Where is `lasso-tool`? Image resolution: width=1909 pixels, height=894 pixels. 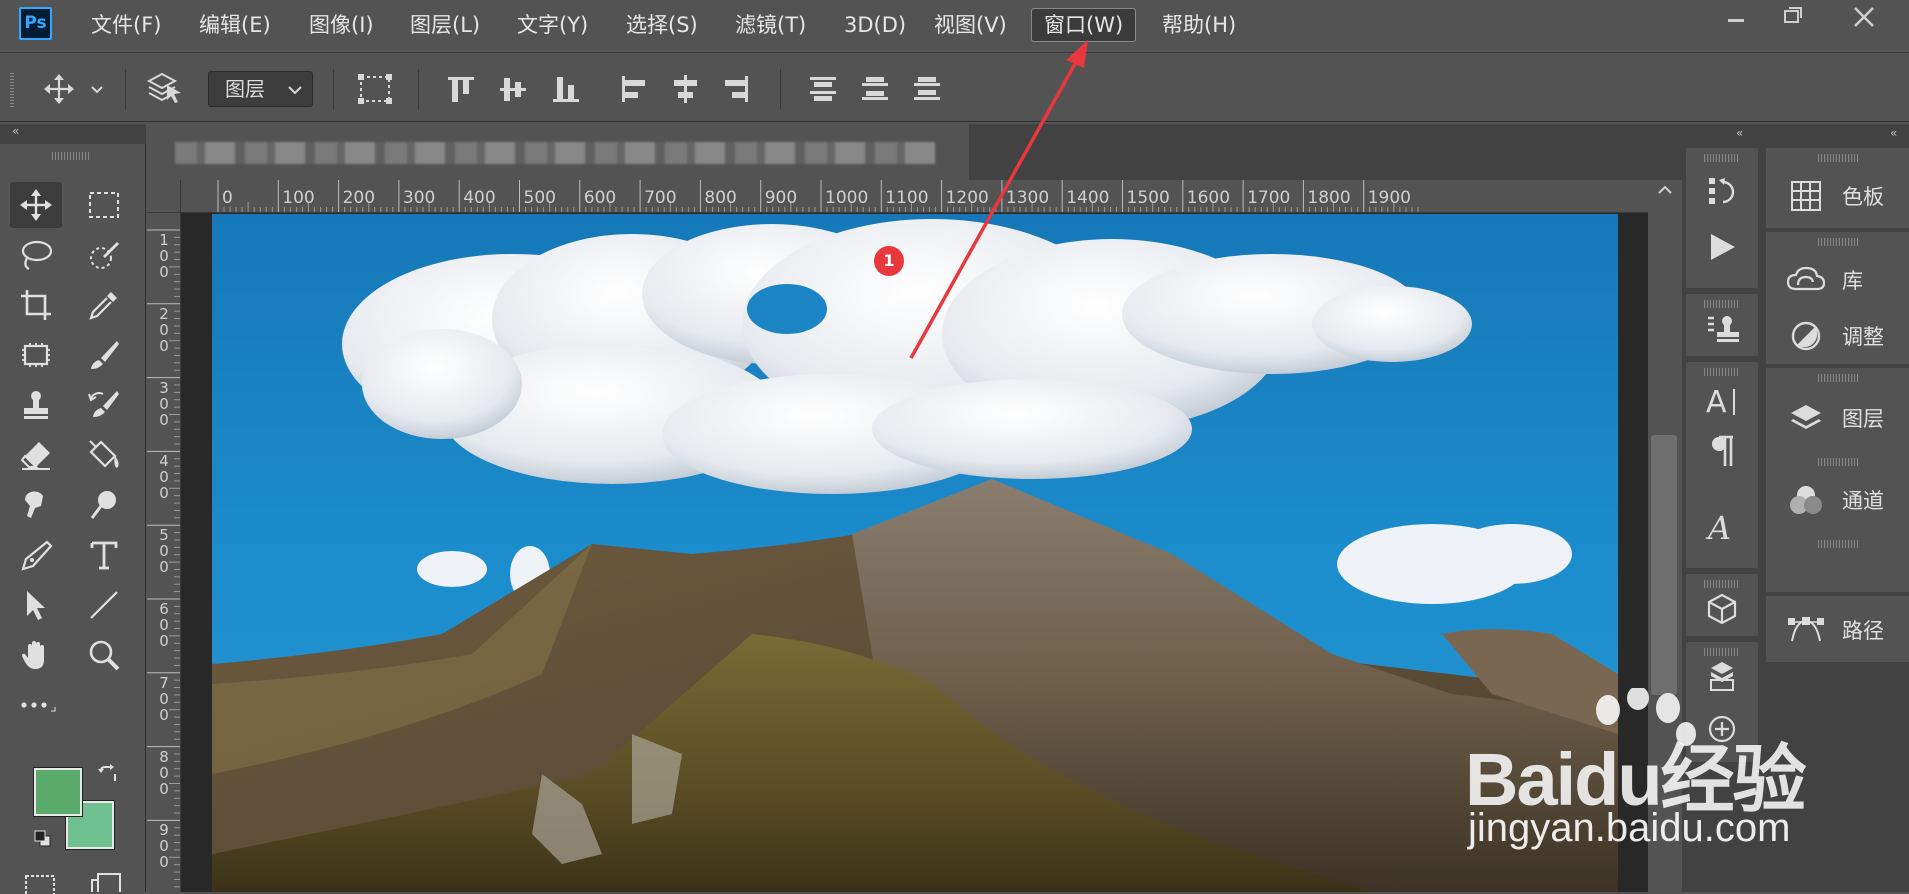
lasso-tool is located at coordinates (36, 255).